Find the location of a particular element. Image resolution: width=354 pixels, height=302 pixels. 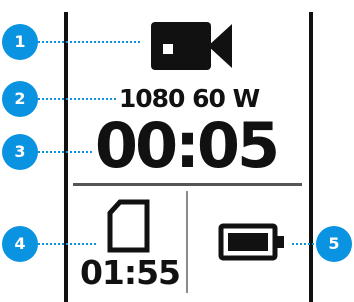

callout-badge-1: 1 is located at coordinates (20, 42).